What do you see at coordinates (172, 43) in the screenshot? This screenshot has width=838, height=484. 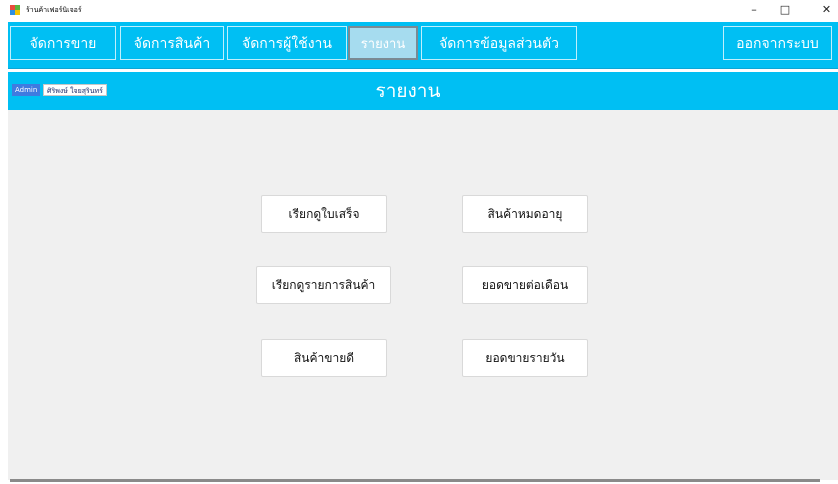 I see `menu-product-button: จัดการสินค้า` at bounding box center [172, 43].